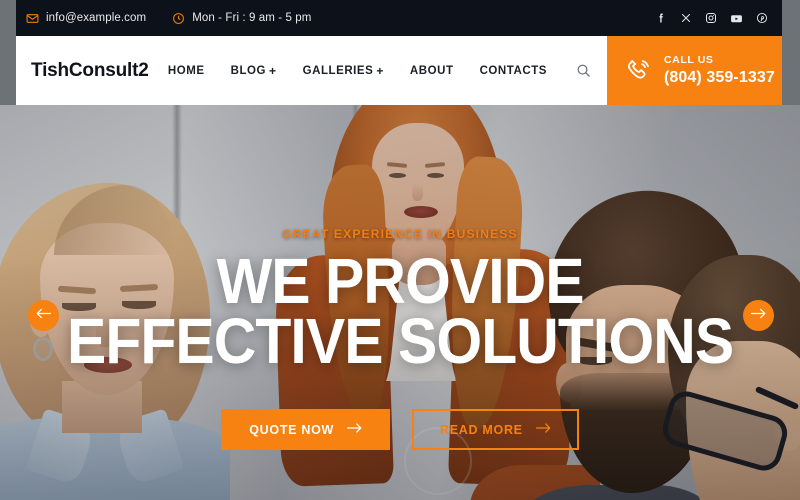  I want to click on social-links, so click(711, 18).